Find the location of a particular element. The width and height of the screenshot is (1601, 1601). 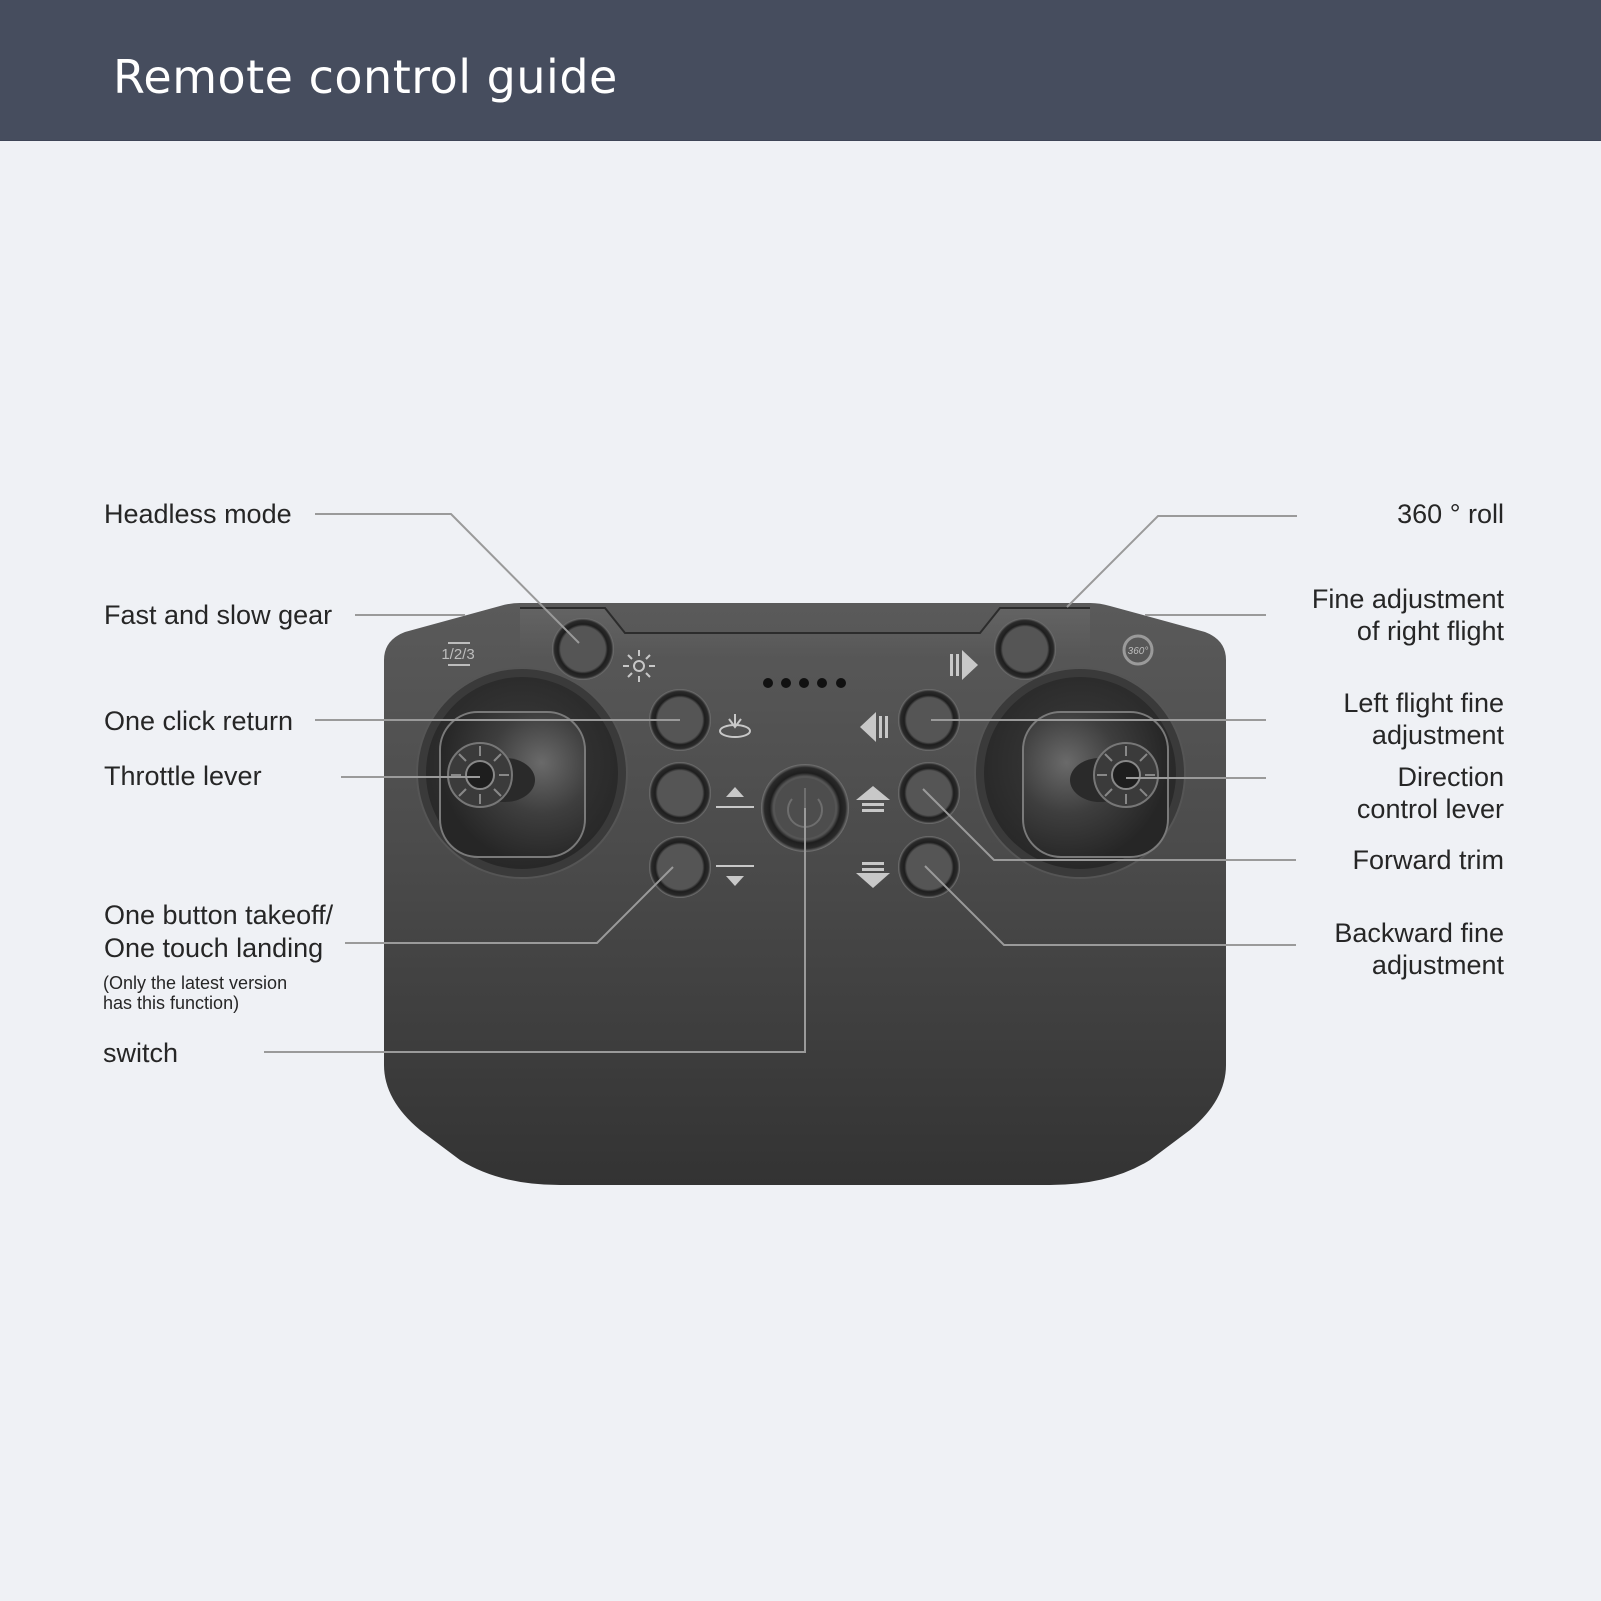

label-backward-line1: Backward fine is located at coordinates (1419, 933).